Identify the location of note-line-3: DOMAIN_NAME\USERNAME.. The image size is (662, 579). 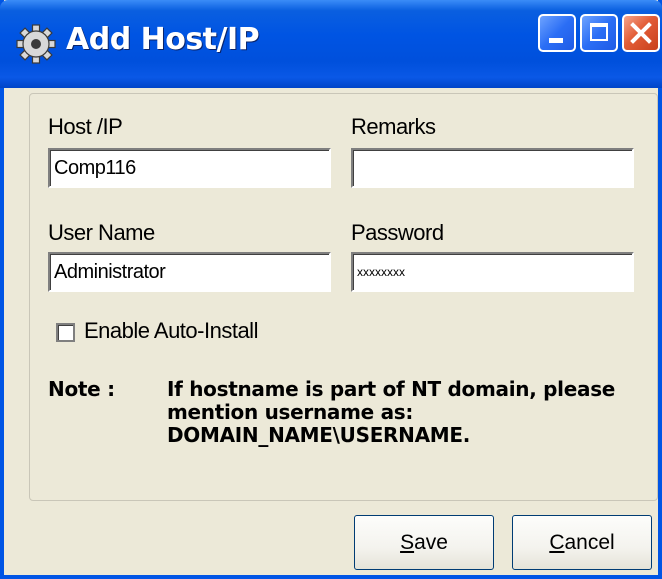
(319, 435).